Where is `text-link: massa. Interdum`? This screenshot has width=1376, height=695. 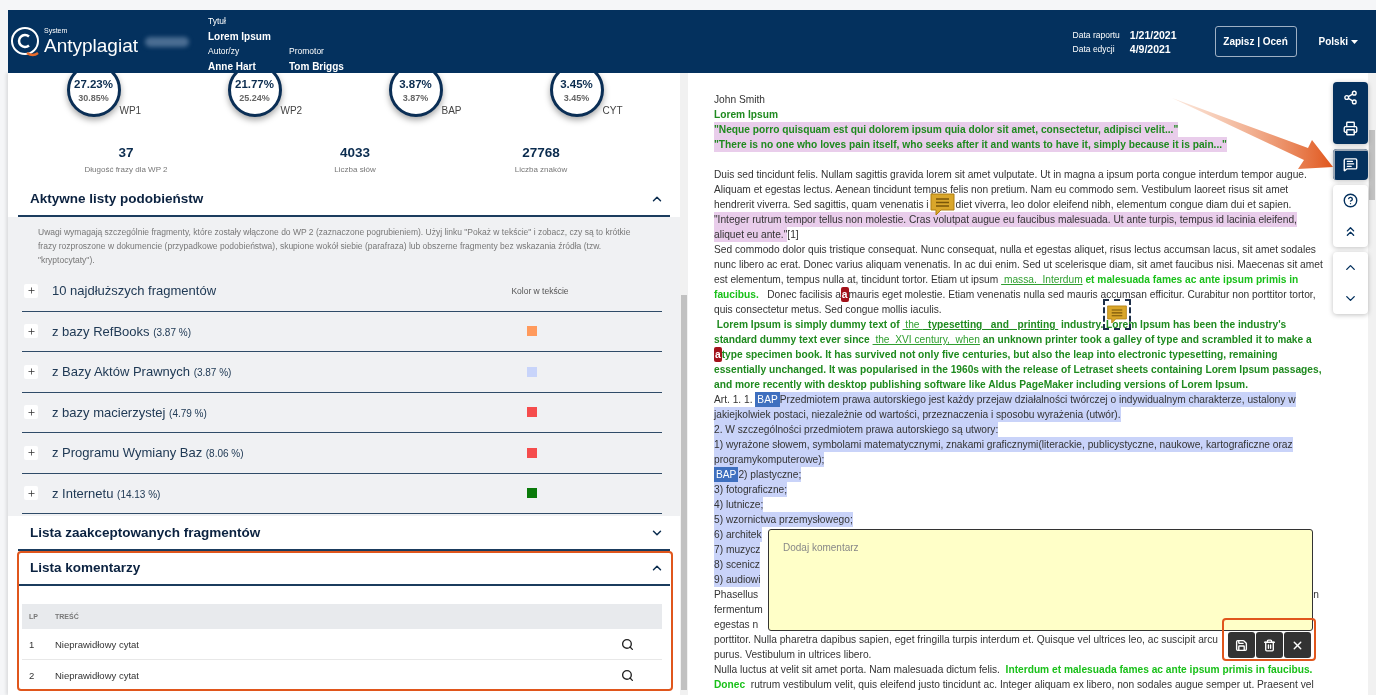
text-link: massa. Interdum is located at coordinates (1042, 279).